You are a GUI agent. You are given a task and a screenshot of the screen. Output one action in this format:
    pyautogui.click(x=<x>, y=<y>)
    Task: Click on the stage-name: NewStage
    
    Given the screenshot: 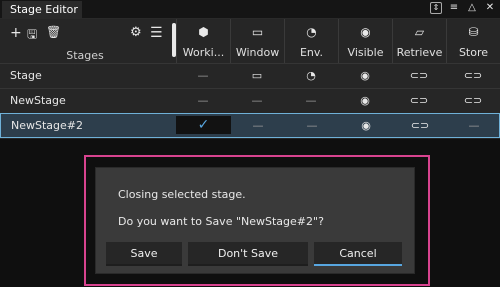 What is the action you would take?
    pyautogui.click(x=38, y=100)
    